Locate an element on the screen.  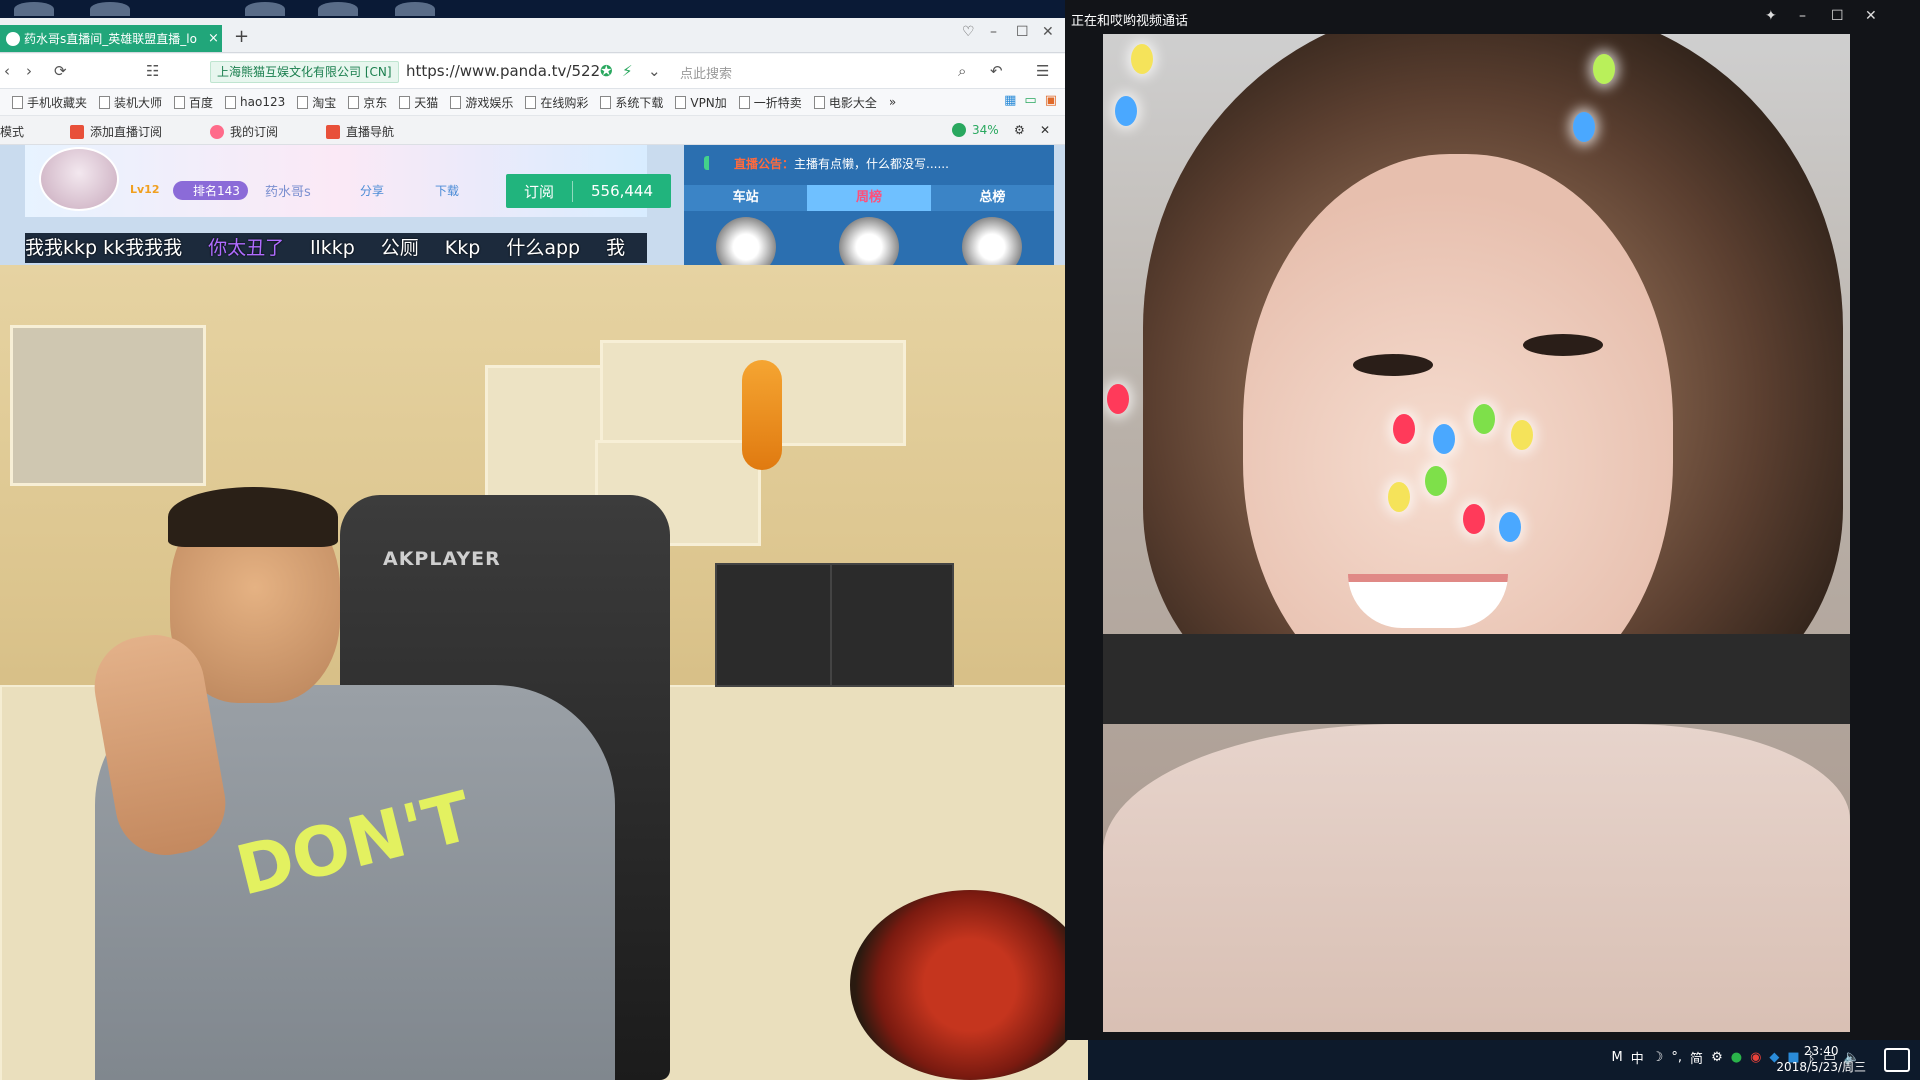
person-hair is located at coordinates (253, 517).